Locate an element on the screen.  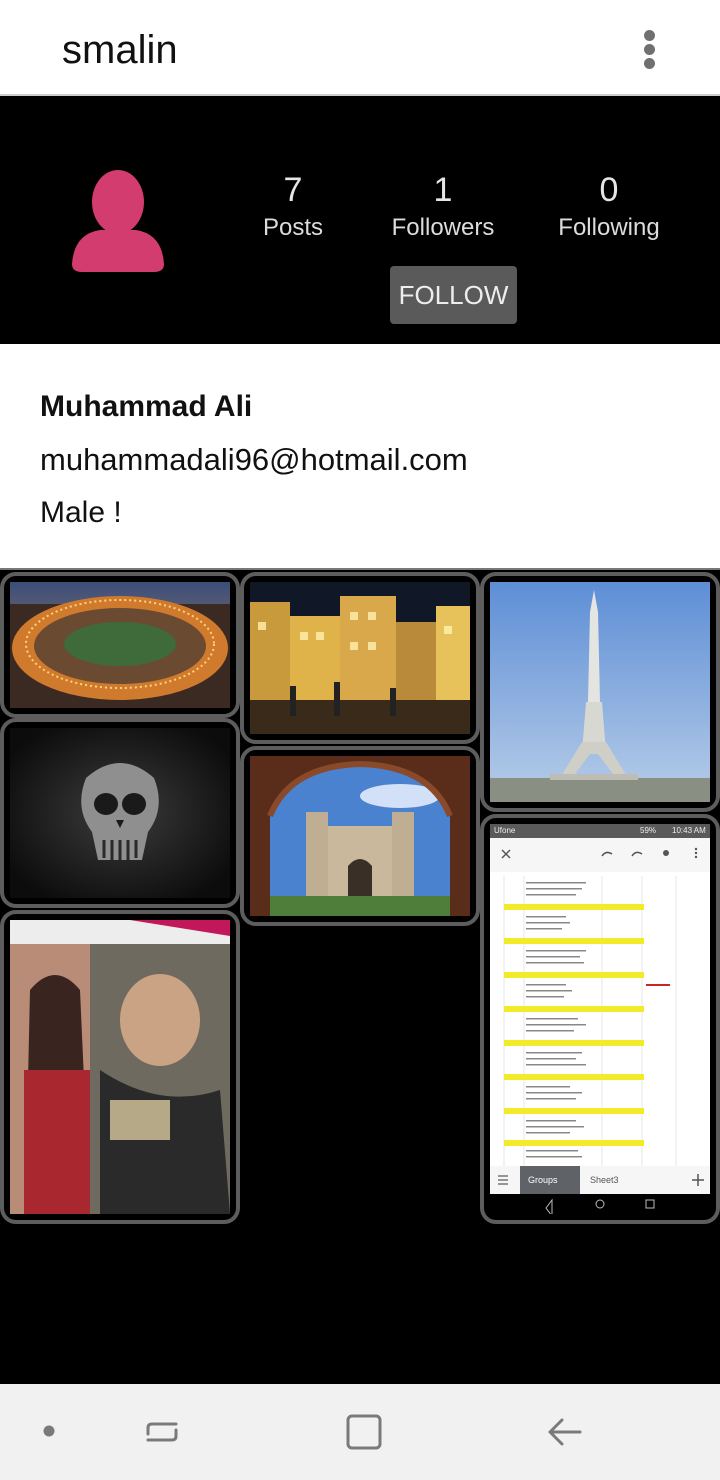
system-nav-bar is located at coordinates (360, 1432).